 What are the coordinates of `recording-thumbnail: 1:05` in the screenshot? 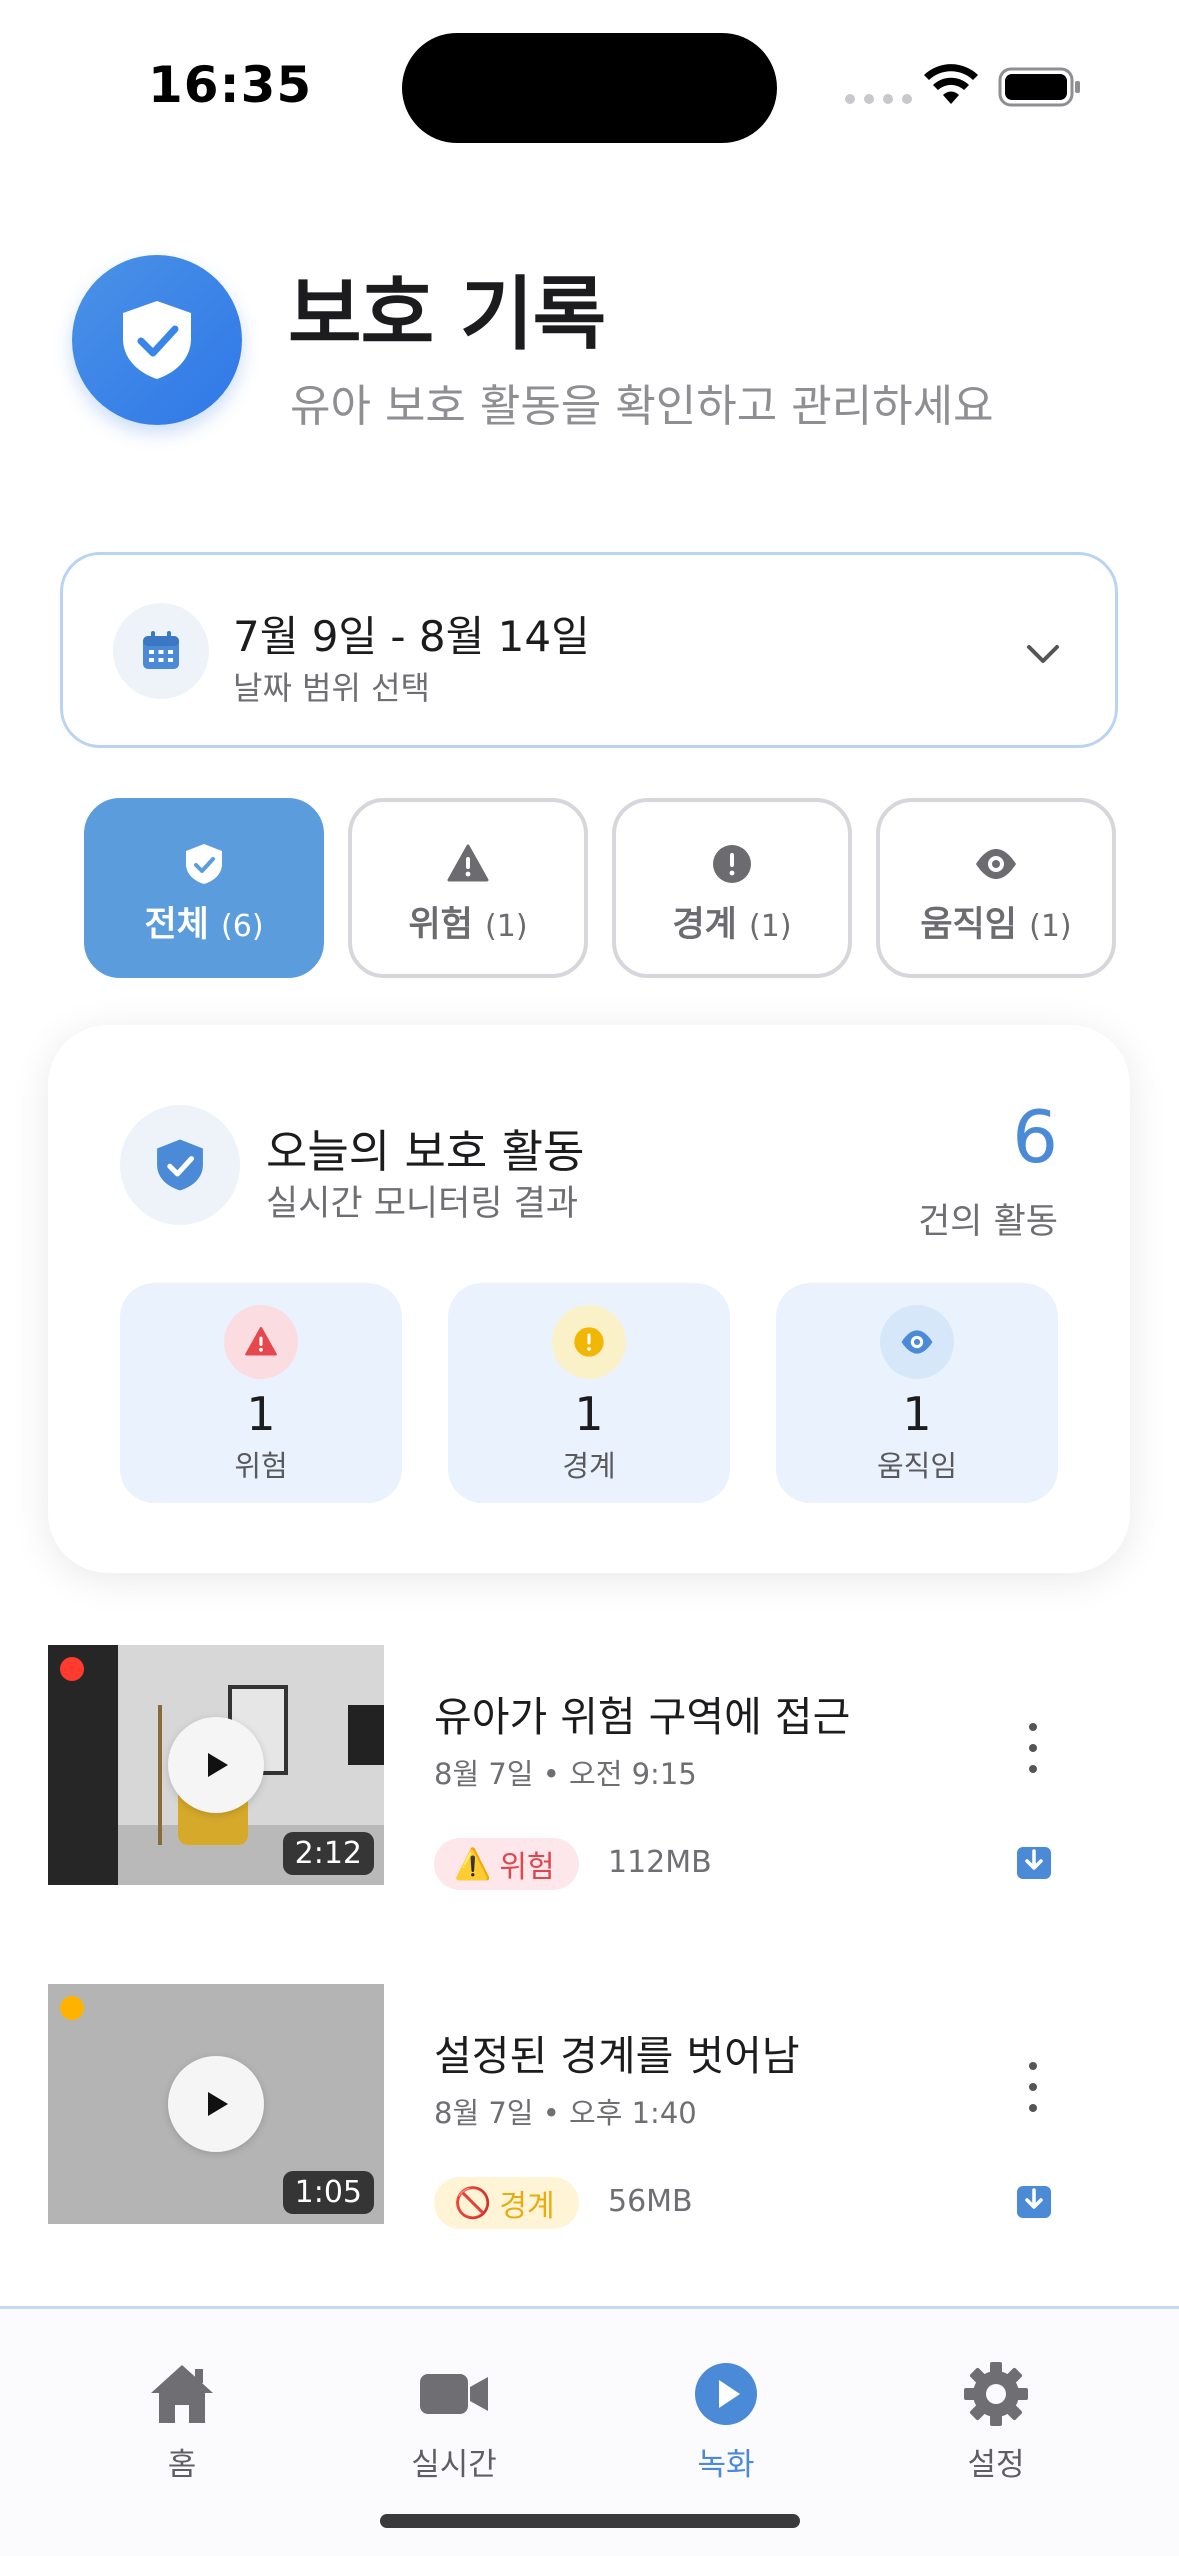 It's located at (216, 2104).